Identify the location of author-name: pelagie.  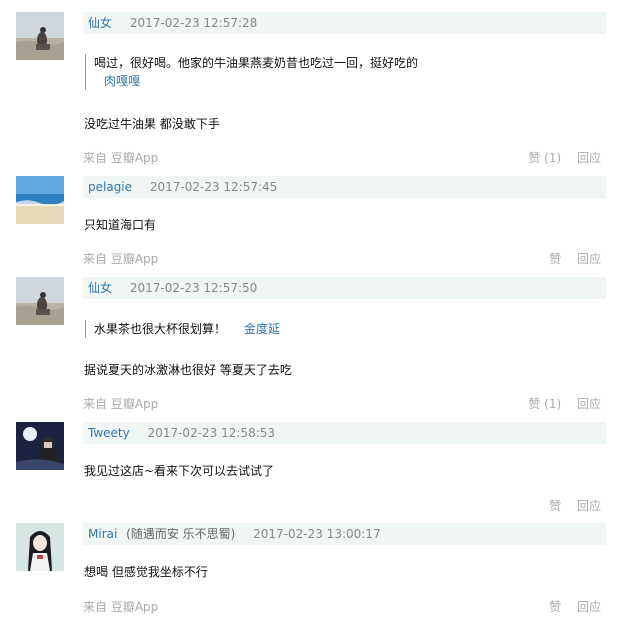
(107, 187).